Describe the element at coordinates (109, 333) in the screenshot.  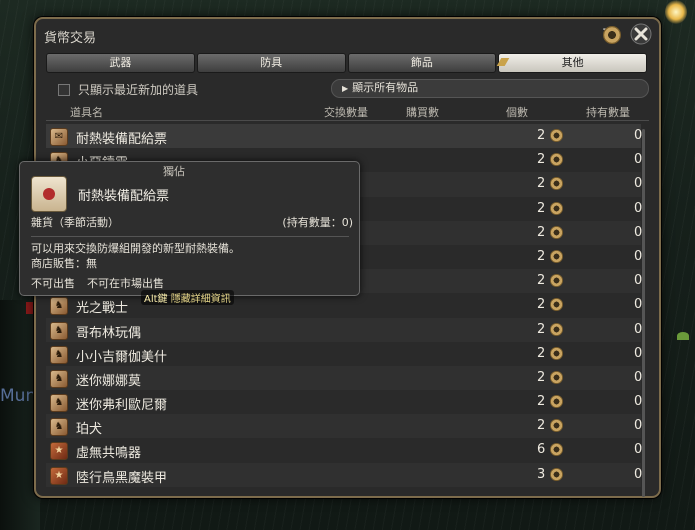
I see `item-name: 哥布林玩偶` at that location.